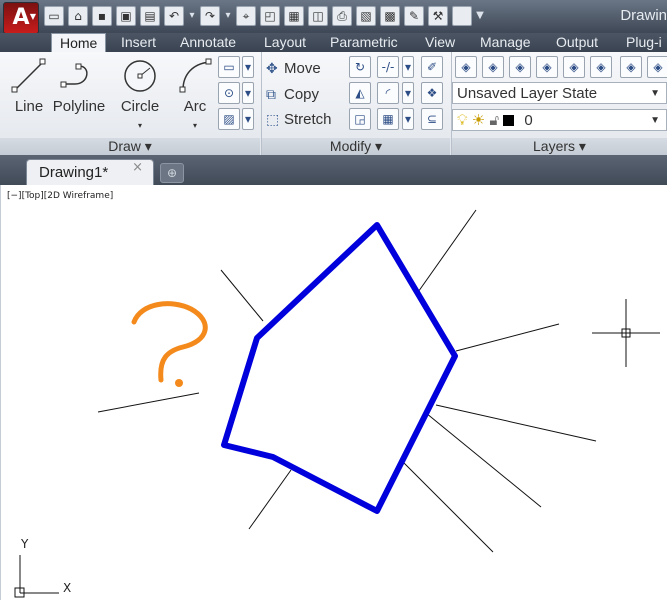 The image size is (667, 600). Describe the element at coordinates (174, 16) in the screenshot. I see `undo-icon: ↶` at that location.